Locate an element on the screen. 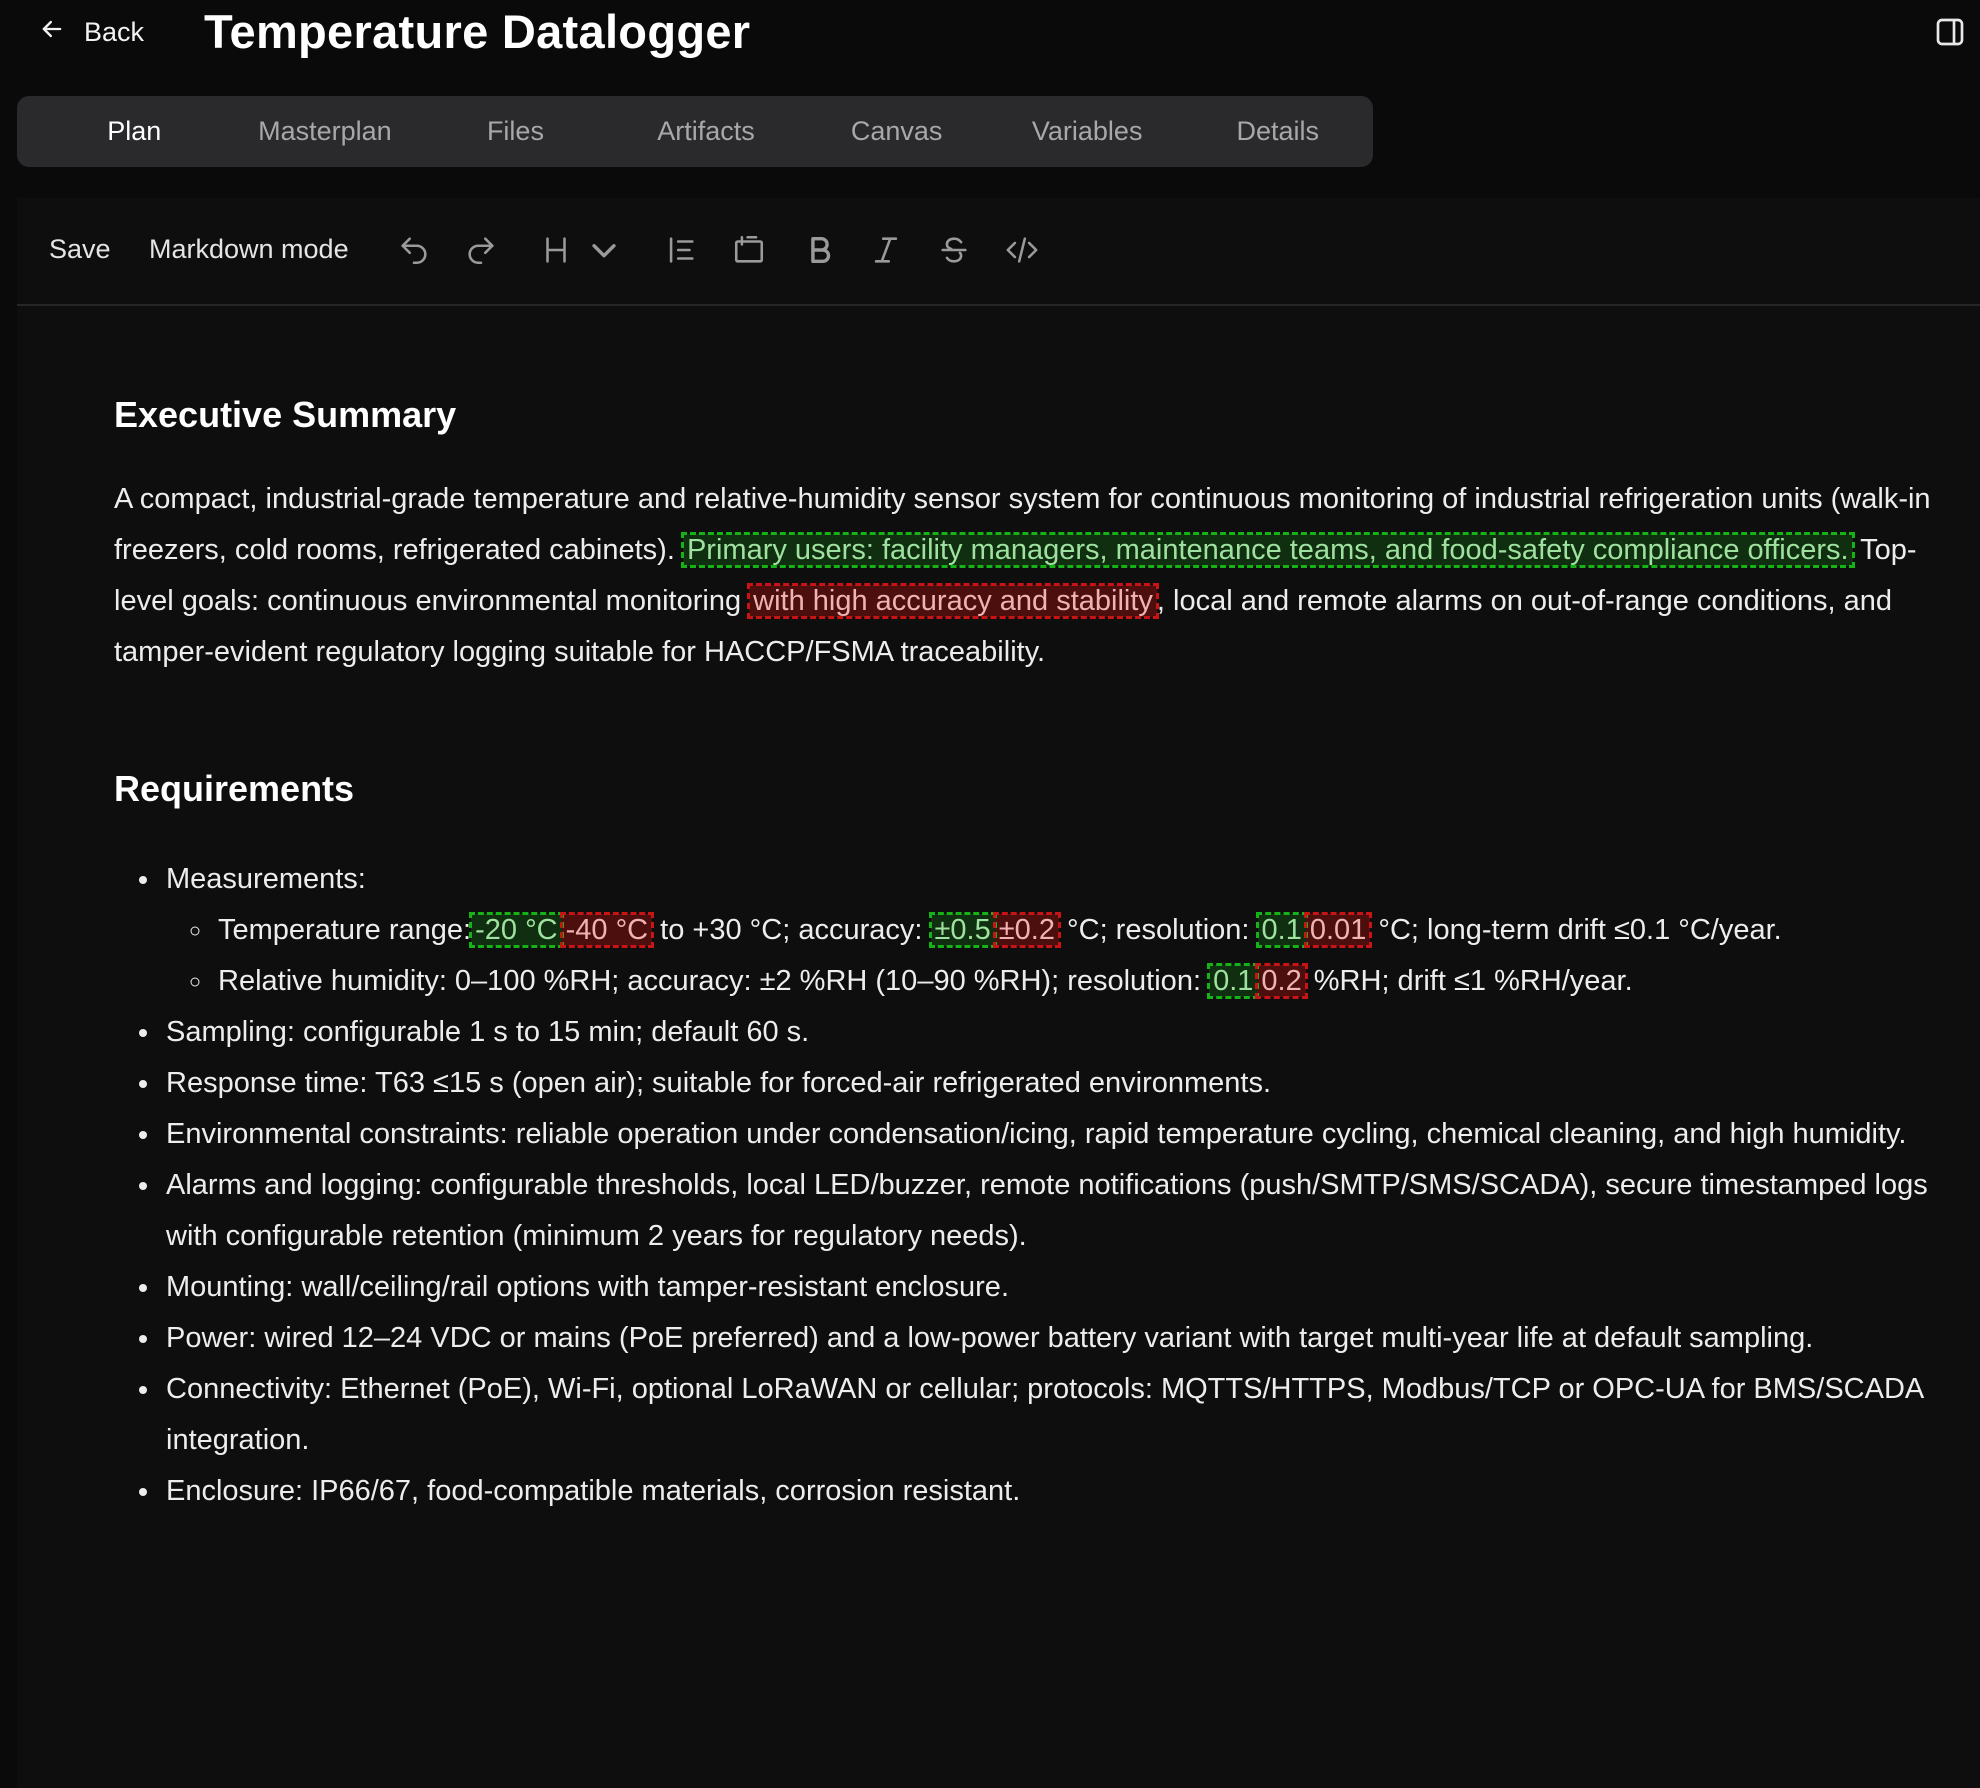 Image resolution: width=1980 pixels, height=1788 pixels. measurements-label: Measurements: is located at coordinates (266, 879).